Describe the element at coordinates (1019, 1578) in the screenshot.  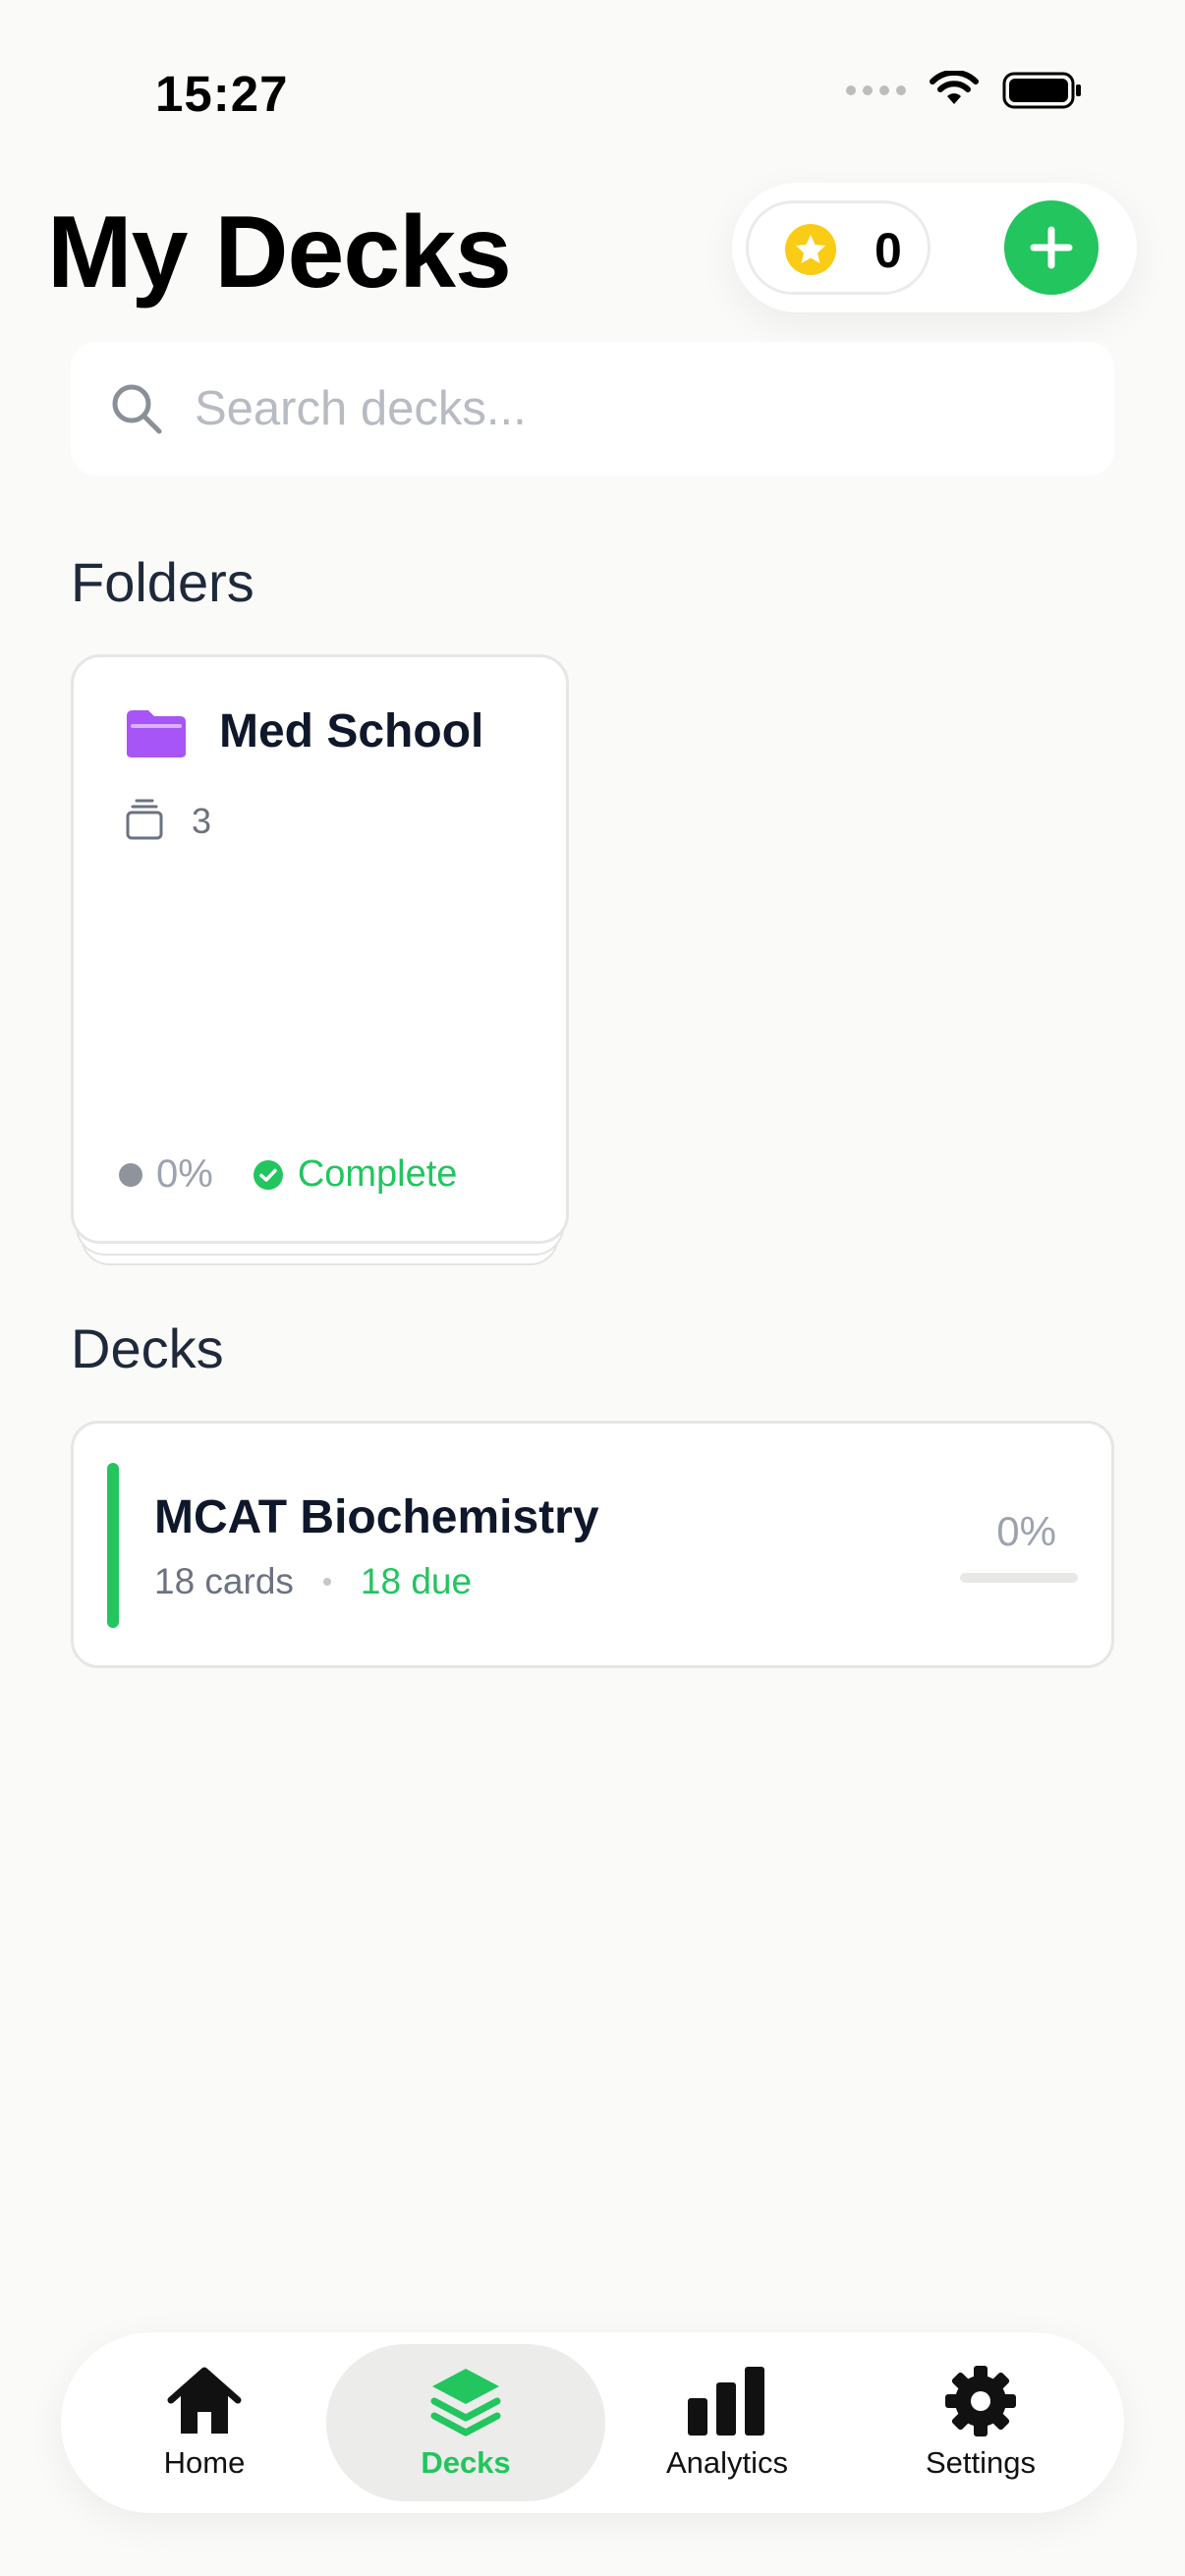
I see `deck-progress-bar` at that location.